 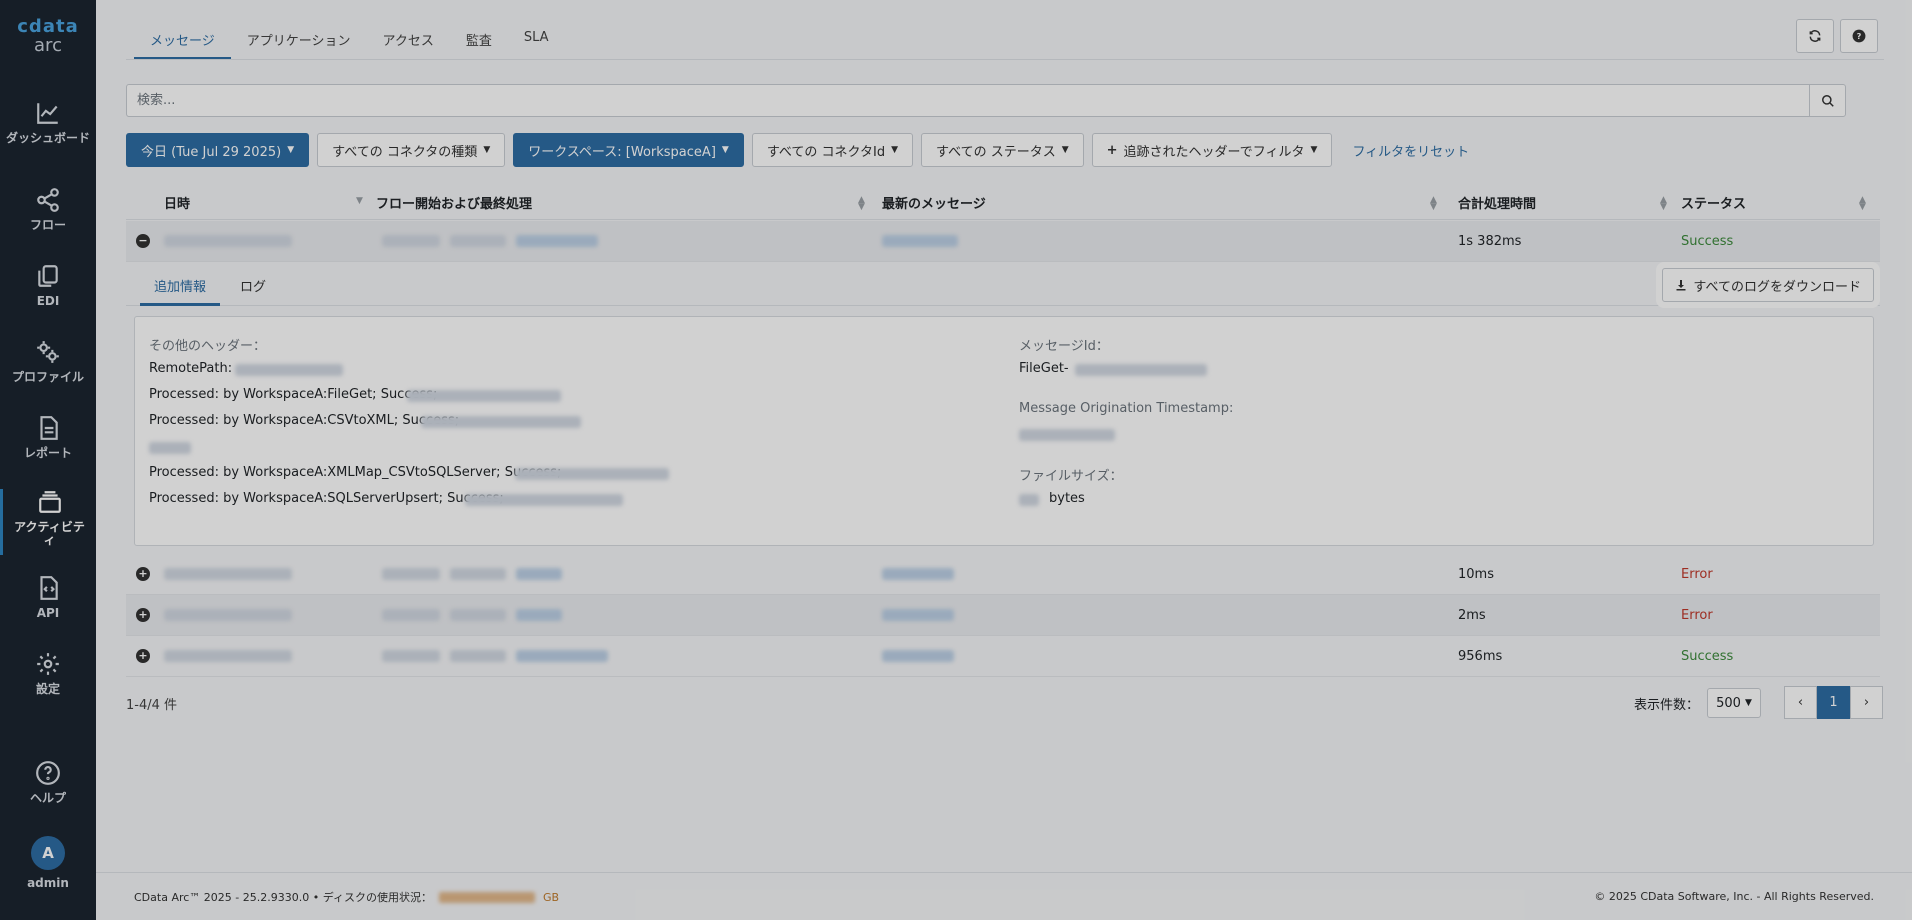 I want to click on search-icon, so click(x=1827, y=100).